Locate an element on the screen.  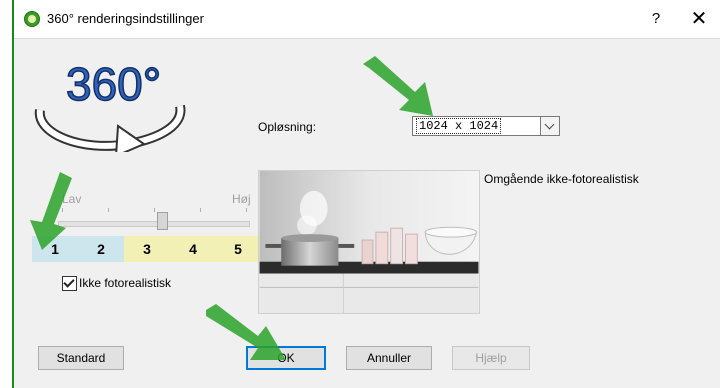
close-icon: ✕ is located at coordinates (699, 19).